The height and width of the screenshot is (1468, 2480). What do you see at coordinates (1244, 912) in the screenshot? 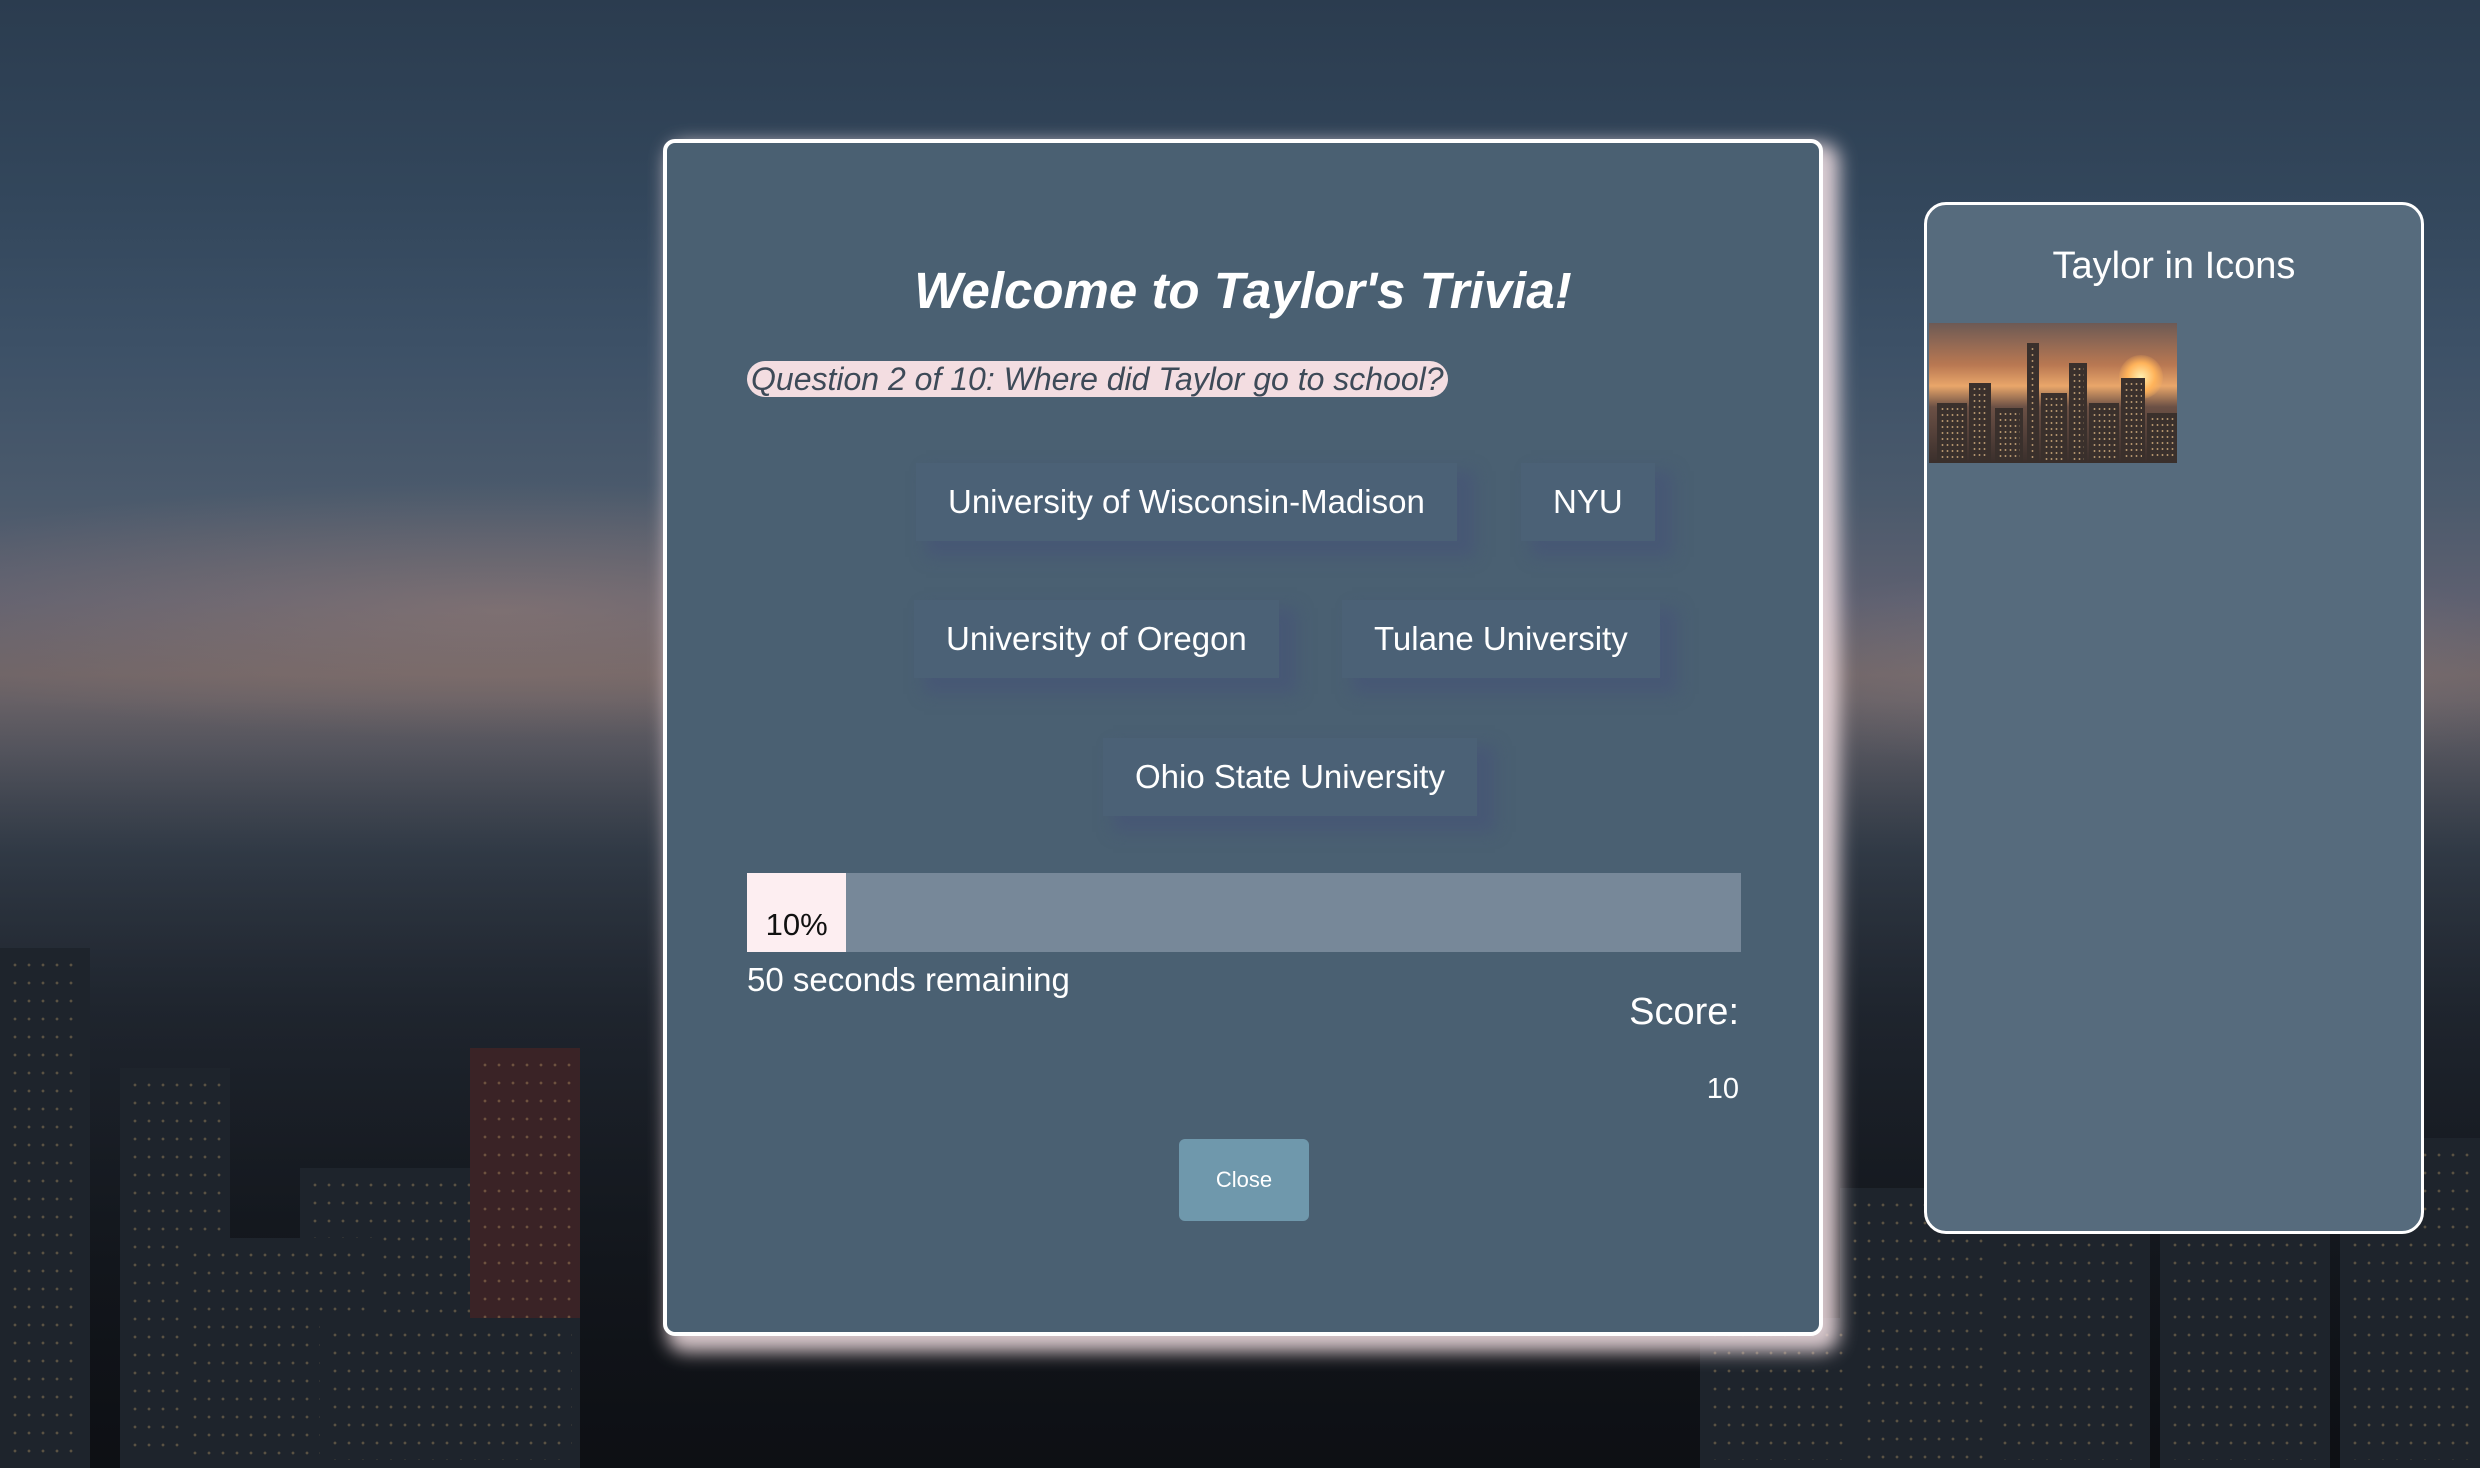
I see `progress-bar: 10%` at bounding box center [1244, 912].